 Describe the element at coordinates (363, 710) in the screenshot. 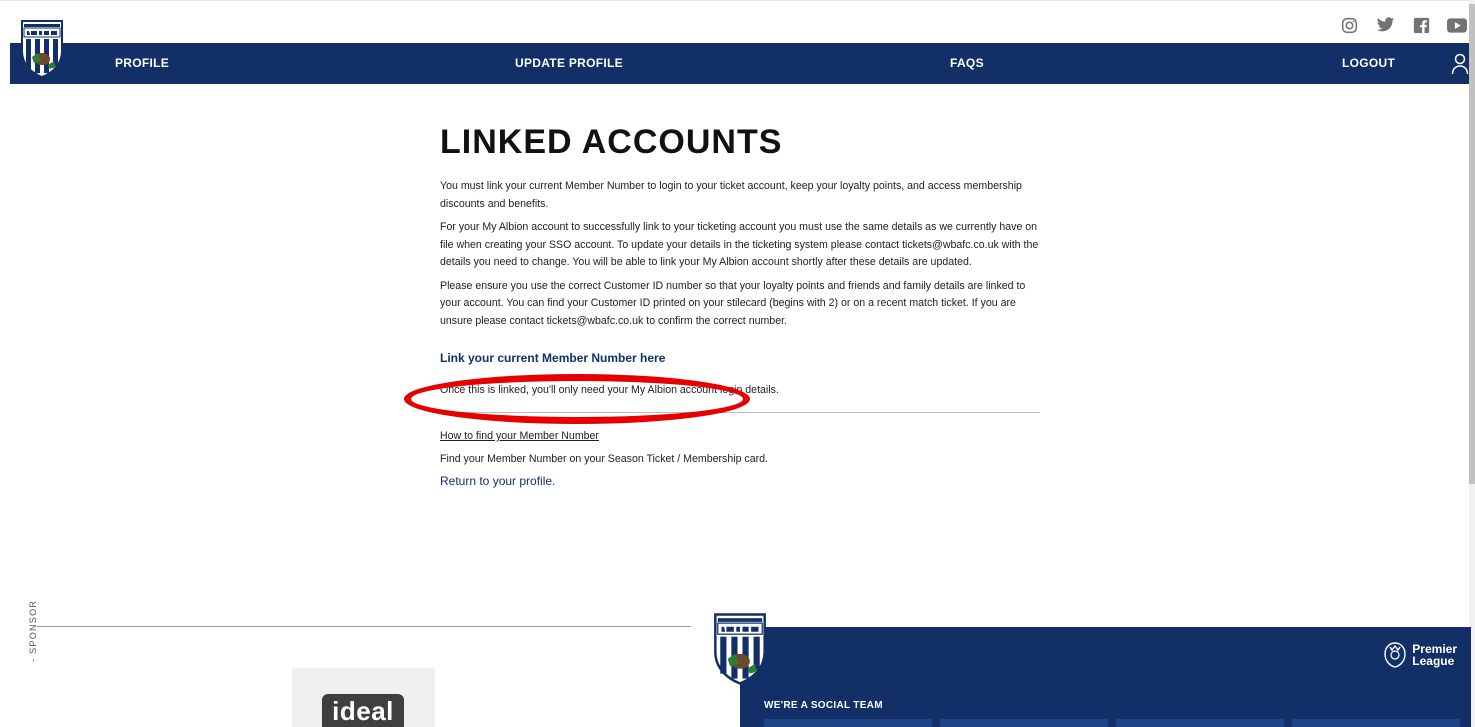

I see `sponsor-logo: ideal` at that location.